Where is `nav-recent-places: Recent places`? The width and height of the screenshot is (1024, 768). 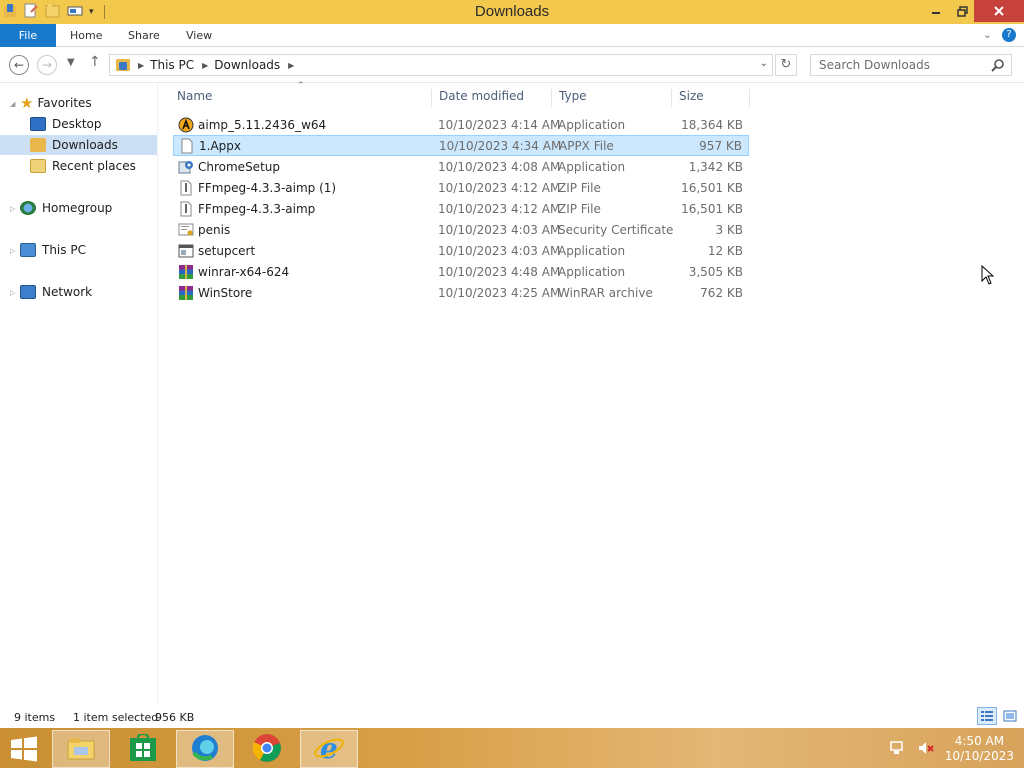 nav-recent-places: Recent places is located at coordinates (78, 166).